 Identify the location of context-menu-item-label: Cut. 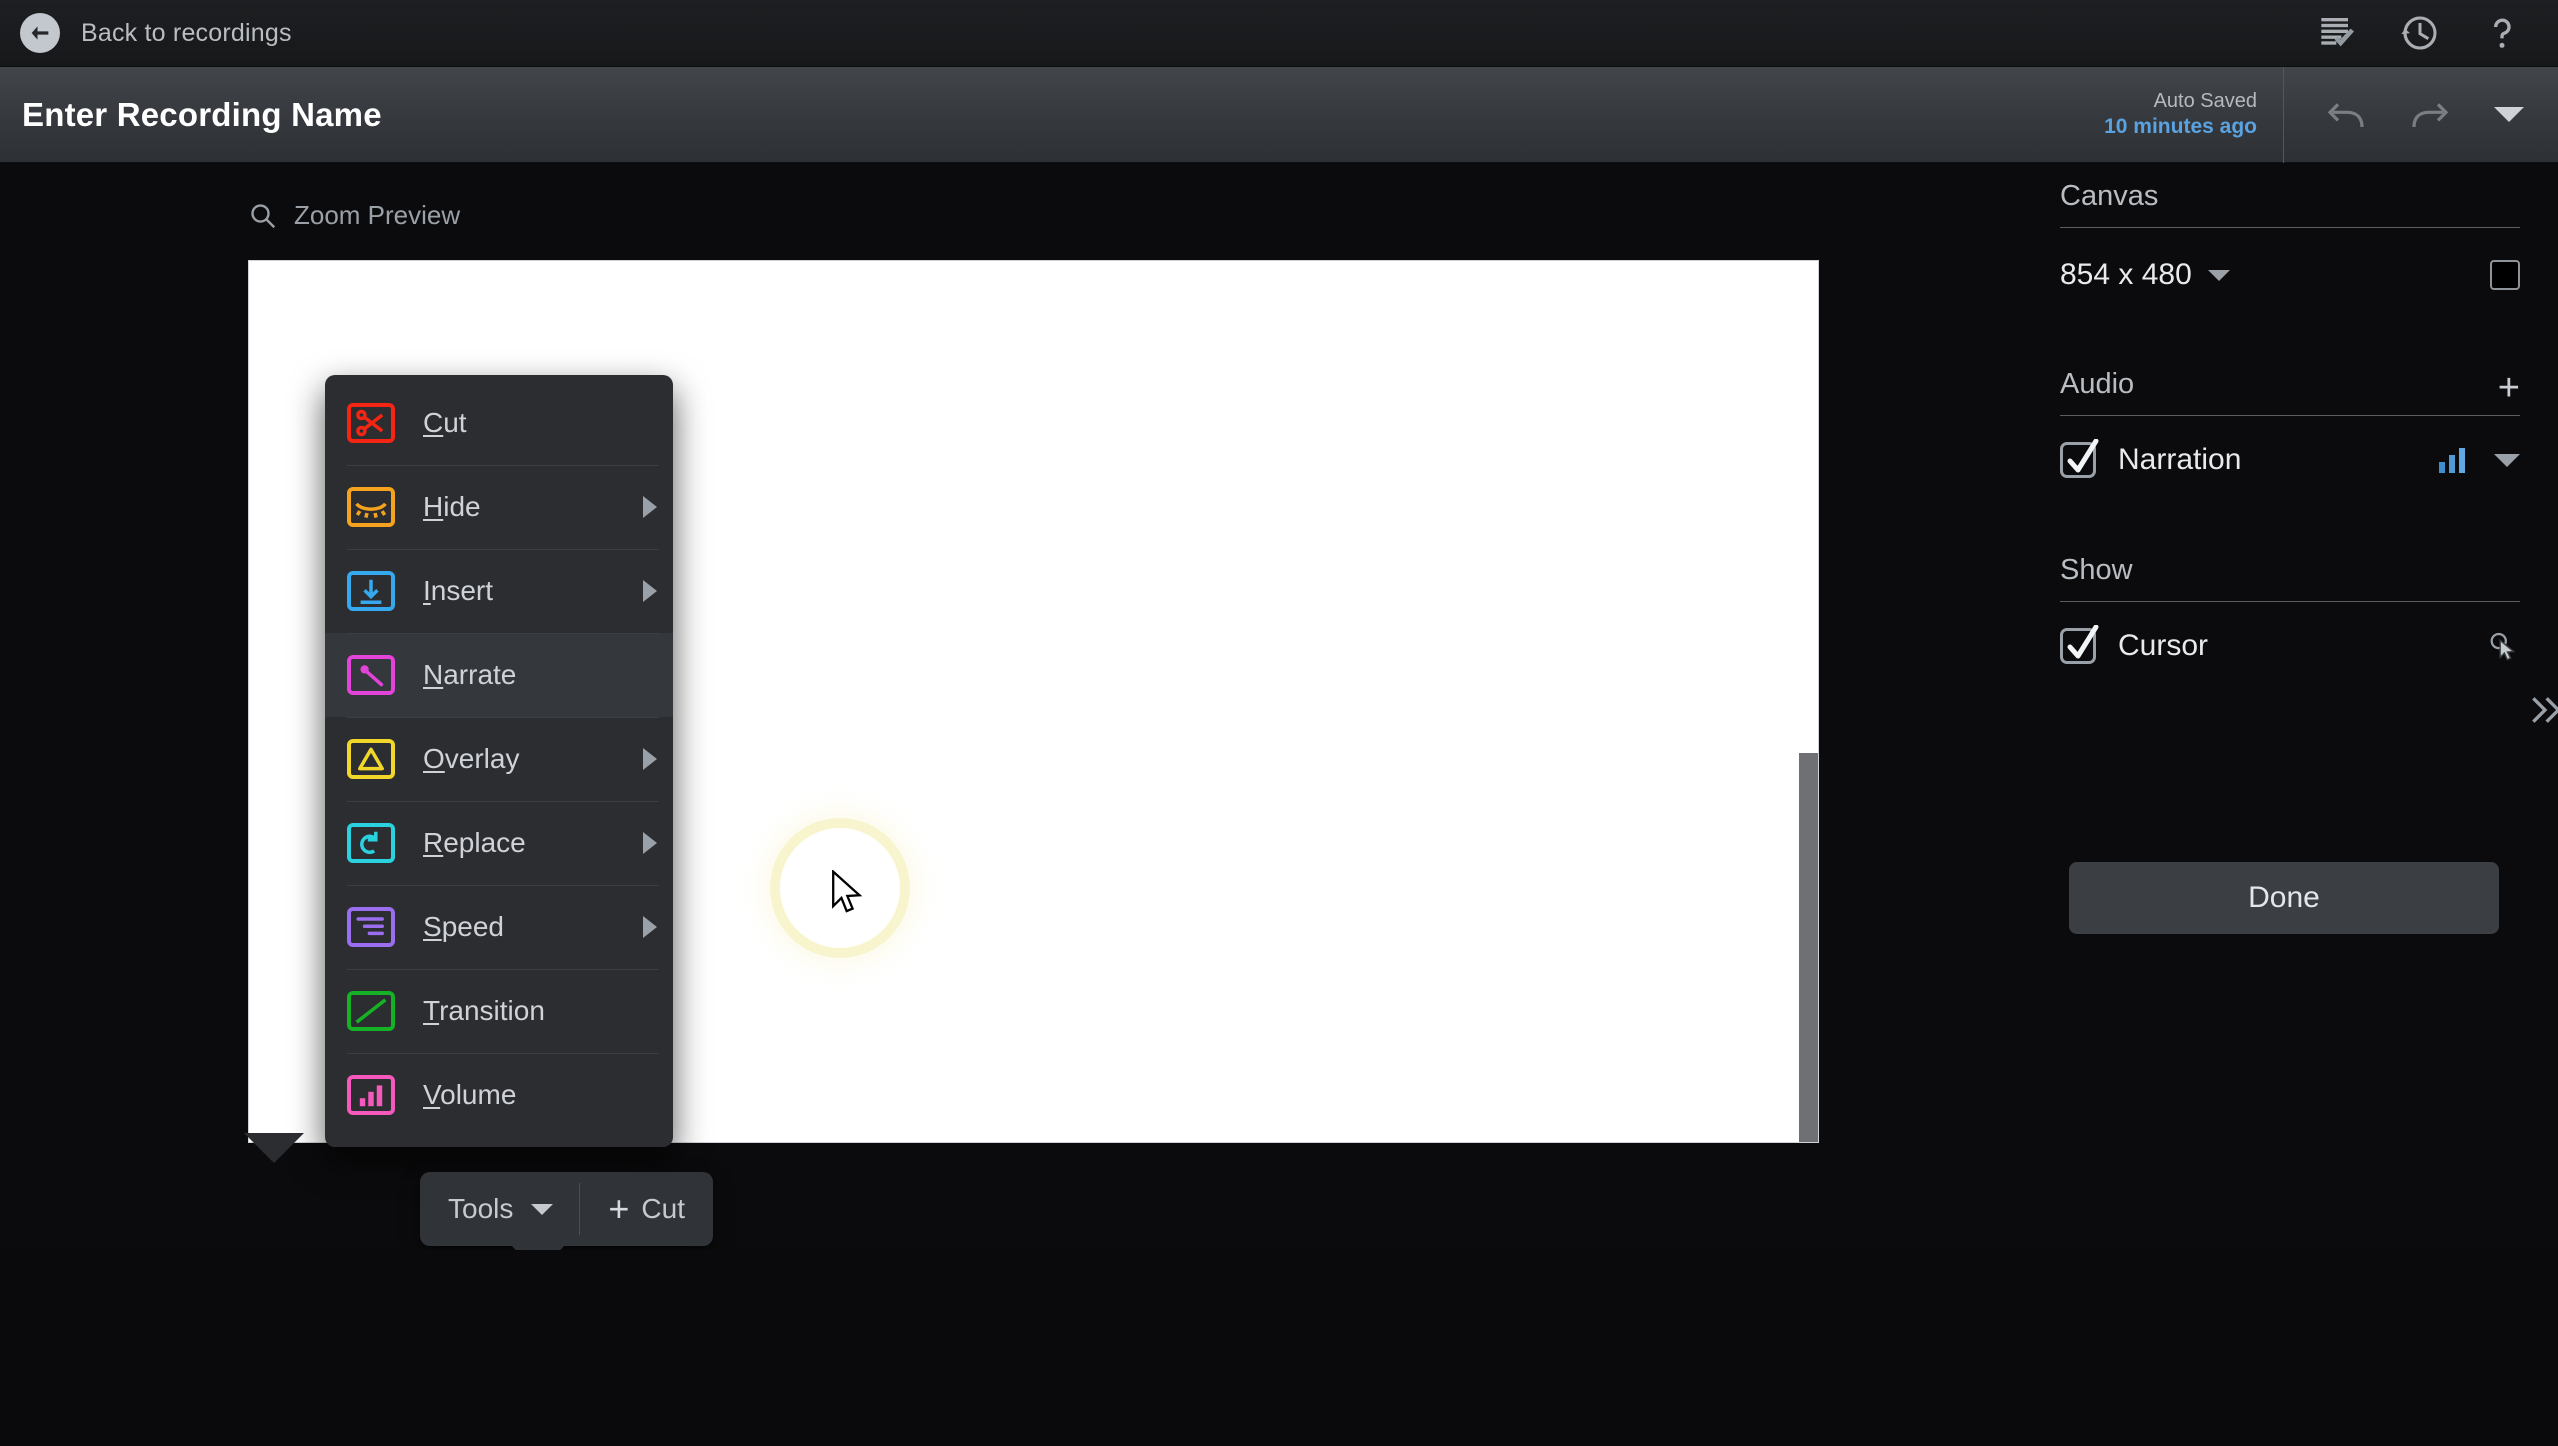
(445, 422).